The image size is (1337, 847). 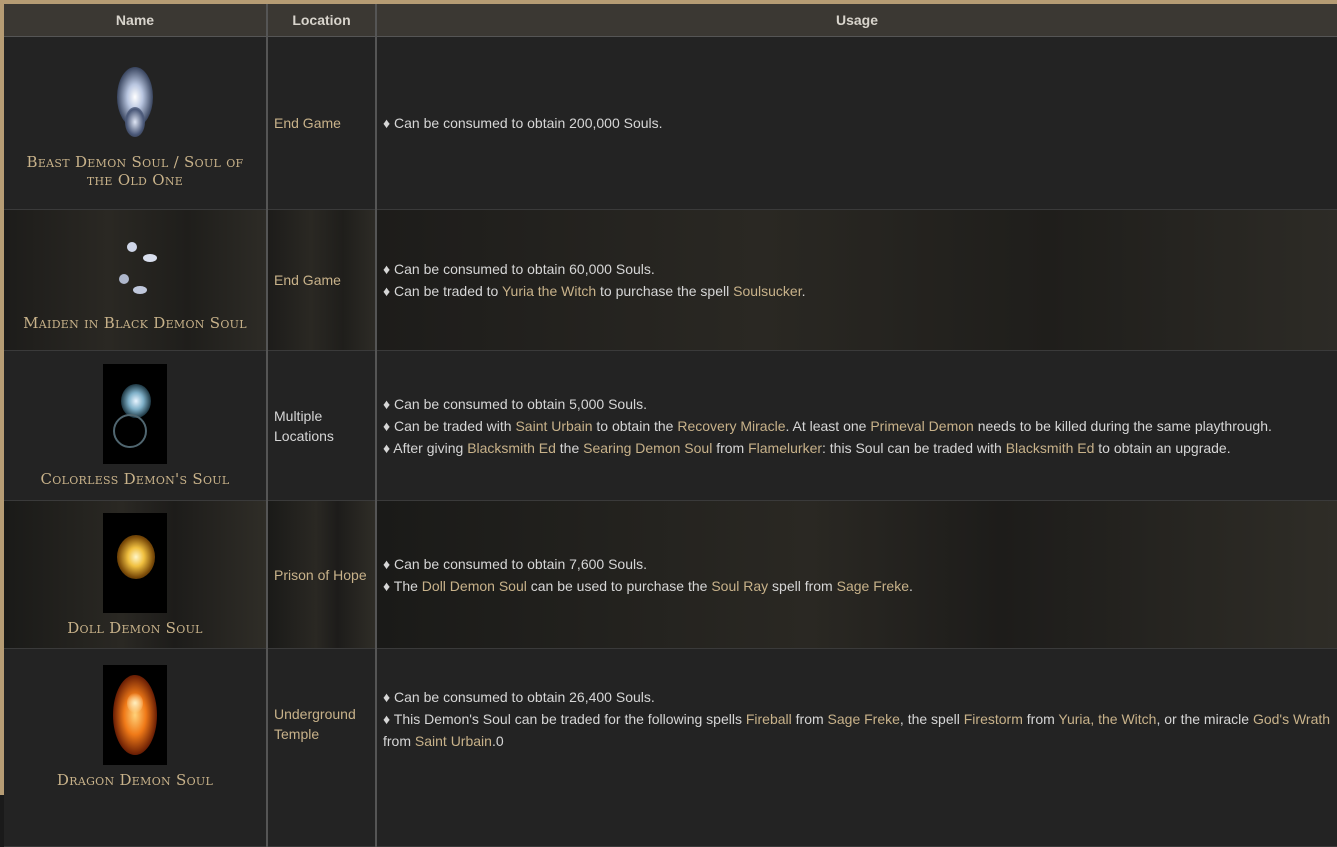 I want to click on header-location: Location, so click(x=322, y=20).